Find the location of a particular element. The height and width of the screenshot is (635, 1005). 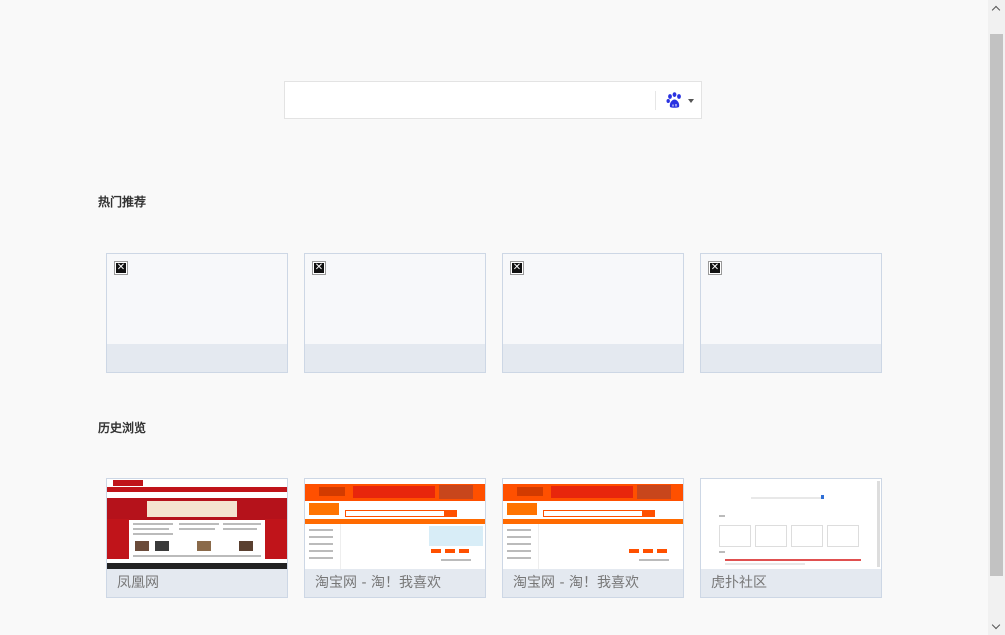

history-tile-hupu: 虎扑社区 is located at coordinates (791, 538).